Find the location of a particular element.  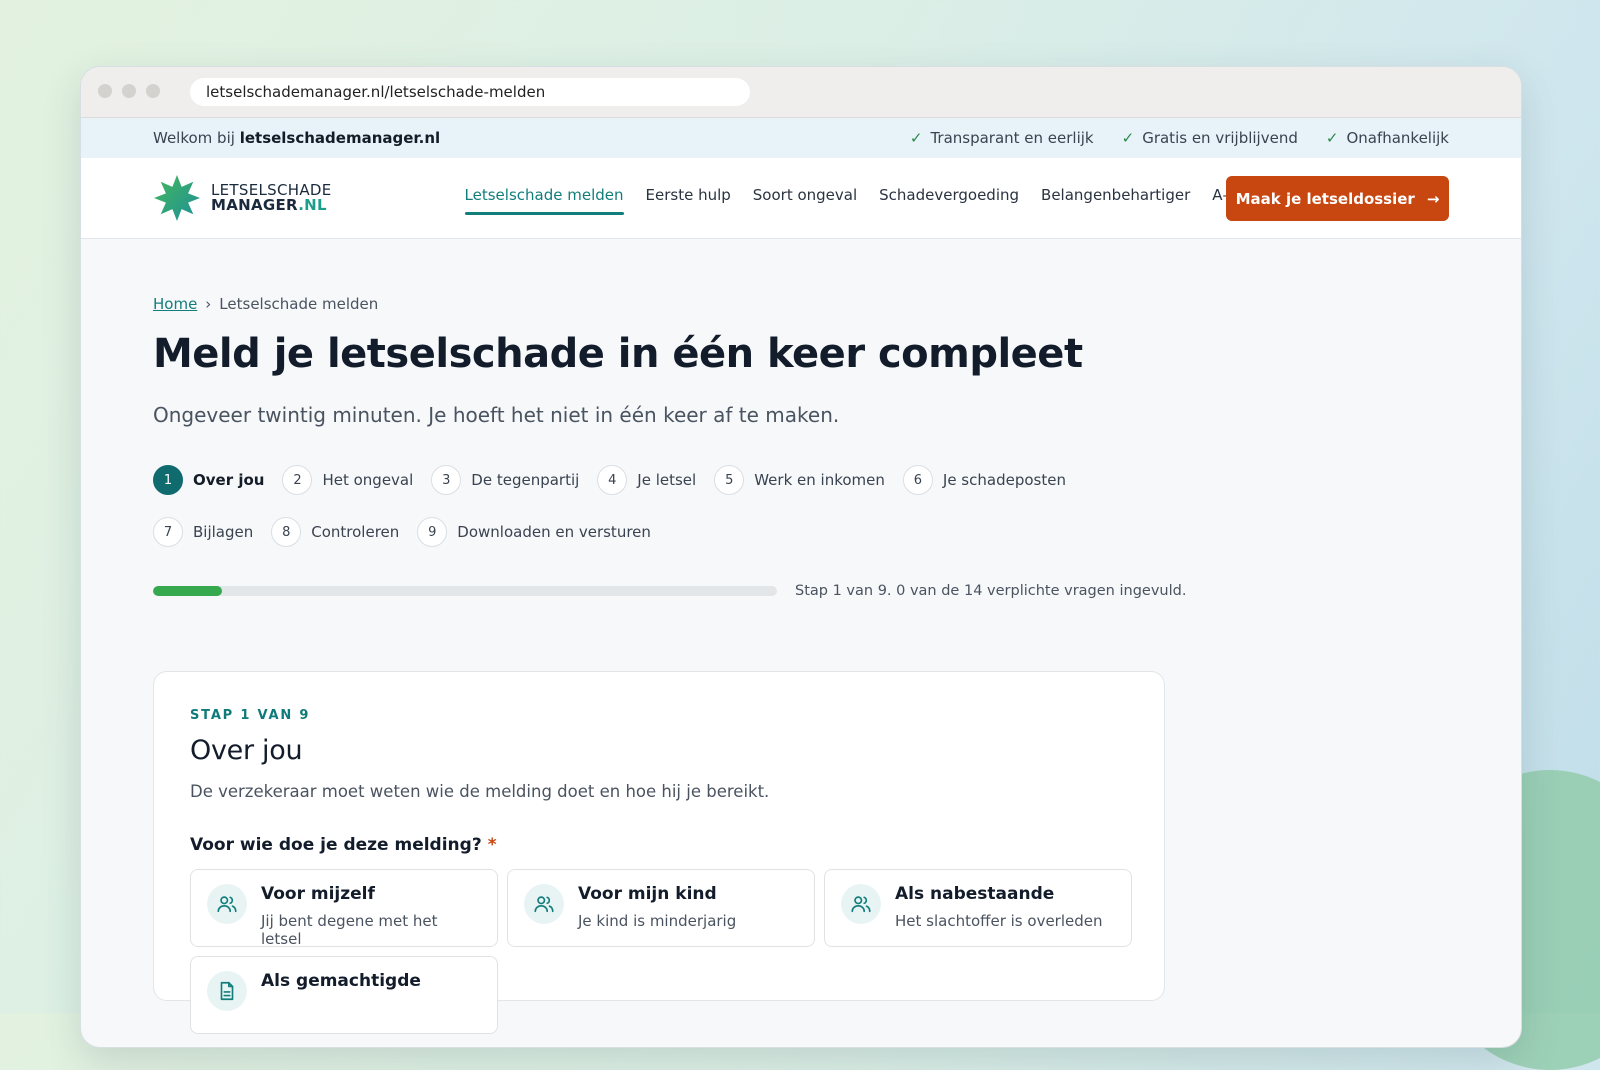

usp-item: ✓ Onafhankelijk is located at coordinates (1387, 138).